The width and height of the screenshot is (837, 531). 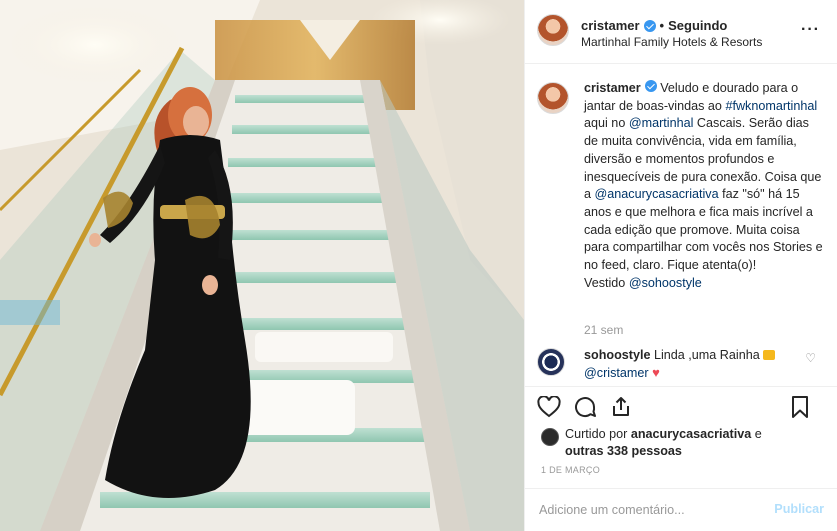 What do you see at coordinates (570, 470) in the screenshot?
I see `post-date: 1 DE MARÇO` at bounding box center [570, 470].